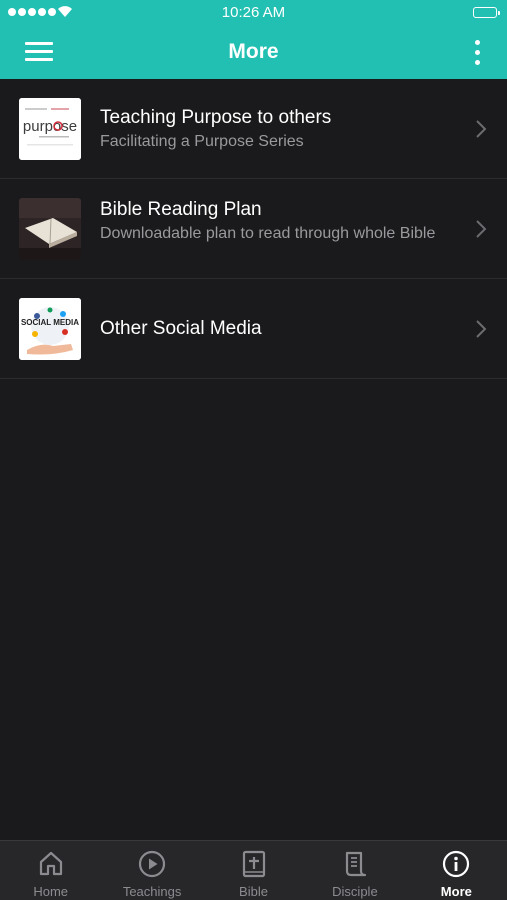 The height and width of the screenshot is (900, 507). I want to click on tab-bible: Bible, so click(253, 870).